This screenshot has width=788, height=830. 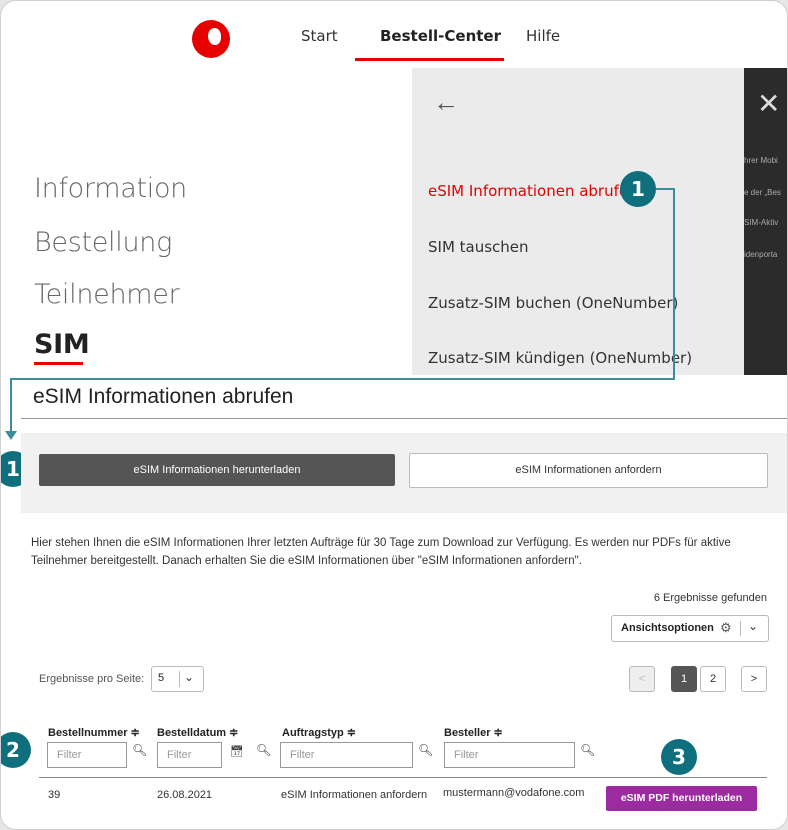 I want to click on per-page-select: 5 ⌄, so click(x=177, y=679).